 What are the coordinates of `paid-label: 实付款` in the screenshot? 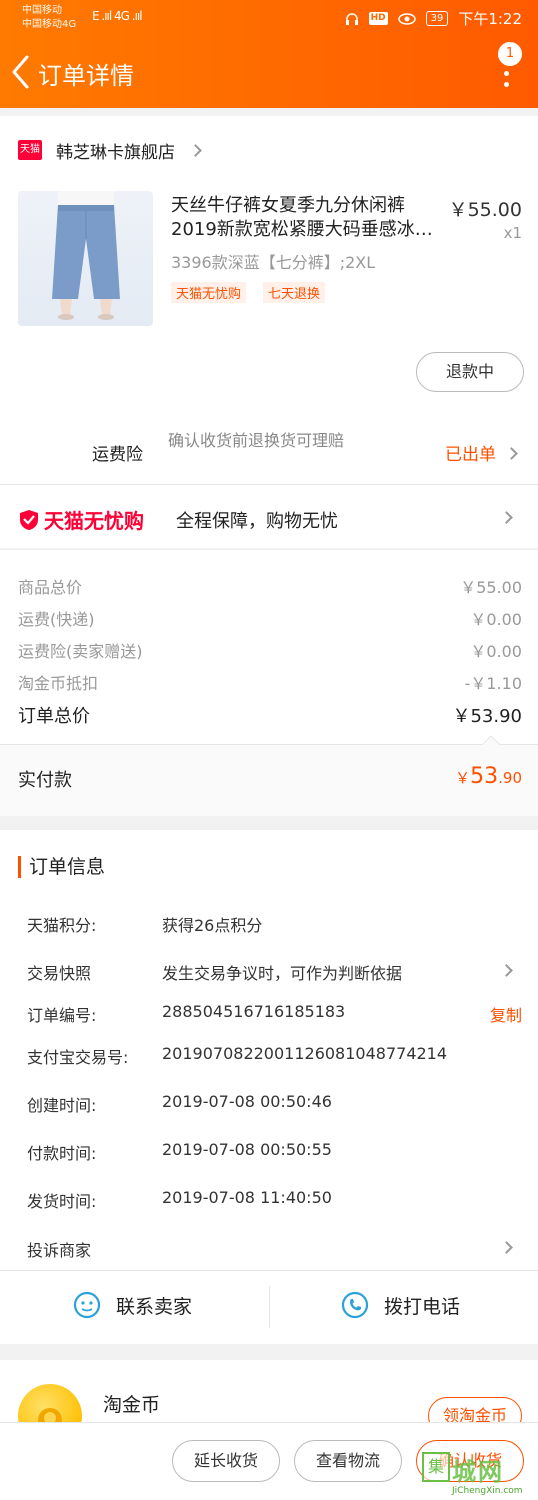 It's located at (45, 780).